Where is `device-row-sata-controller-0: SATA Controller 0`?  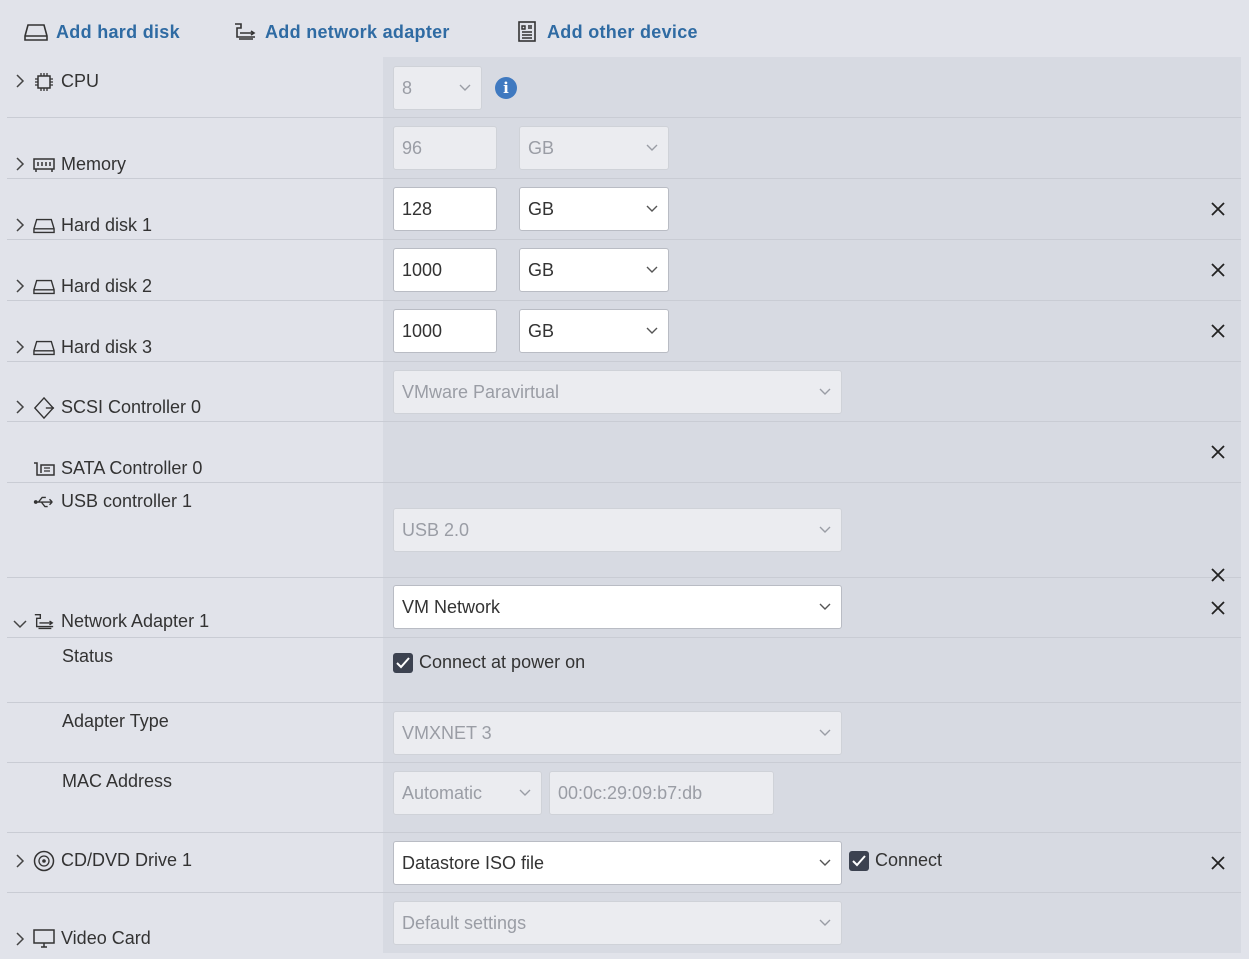
device-row-sata-controller-0: SATA Controller 0 is located at coordinates (117, 468).